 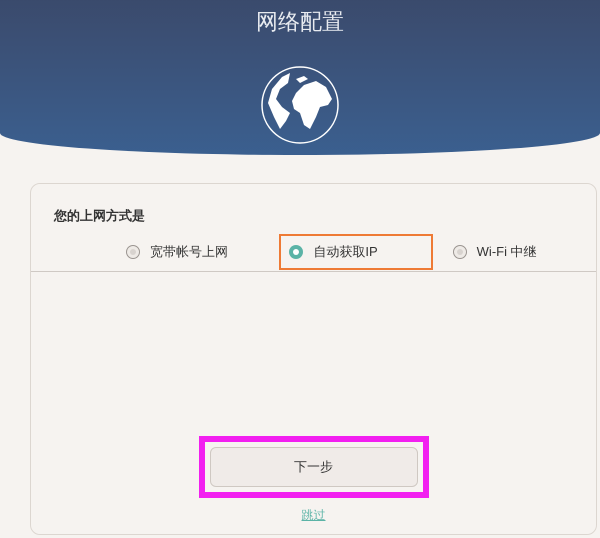 What do you see at coordinates (177, 252) in the screenshot?
I see `radio-option: 宽带帐号上网` at bounding box center [177, 252].